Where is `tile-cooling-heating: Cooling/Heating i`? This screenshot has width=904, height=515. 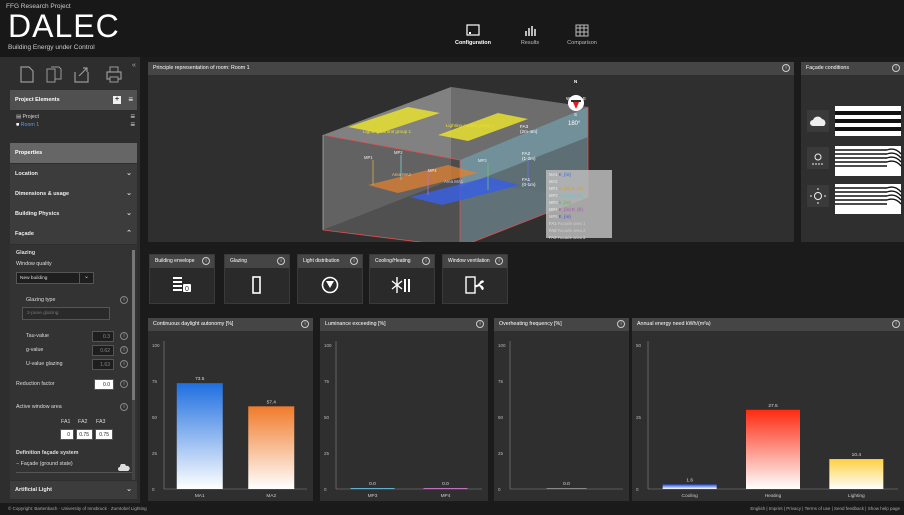
tile-cooling-heating: Cooling/Heating i is located at coordinates (402, 279).